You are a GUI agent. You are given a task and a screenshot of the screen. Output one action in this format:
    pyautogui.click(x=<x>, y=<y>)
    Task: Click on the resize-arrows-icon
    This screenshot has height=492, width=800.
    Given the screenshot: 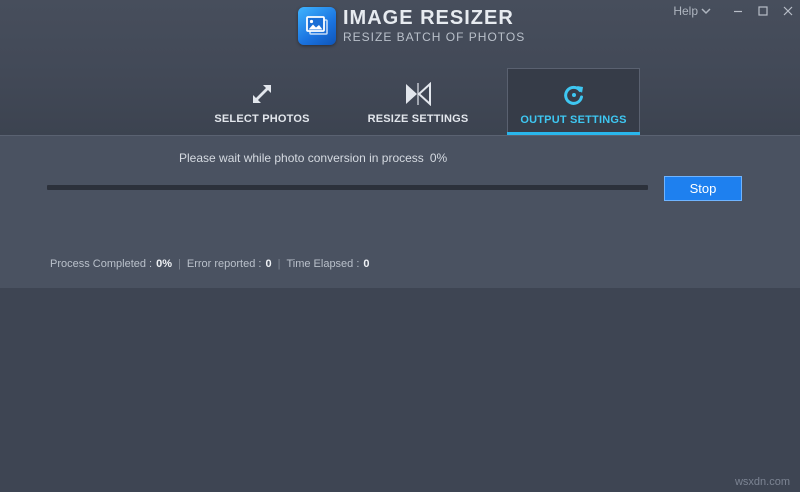 What is the action you would take?
    pyautogui.click(x=418, y=94)
    